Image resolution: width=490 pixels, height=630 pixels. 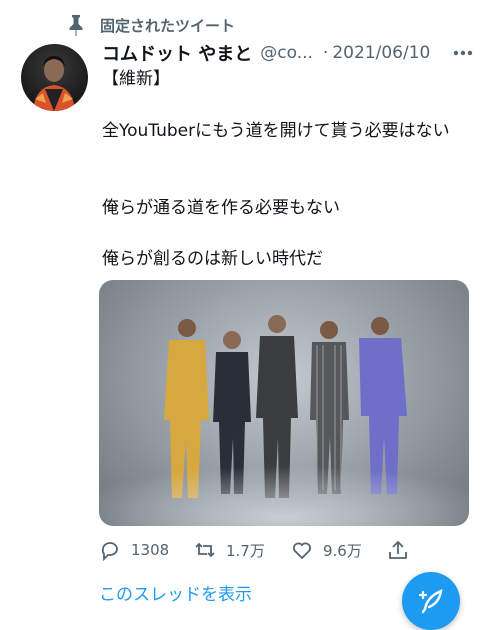 I want to click on tweet-actions: 1308 1.7万 9.6万, so click(x=264, y=550).